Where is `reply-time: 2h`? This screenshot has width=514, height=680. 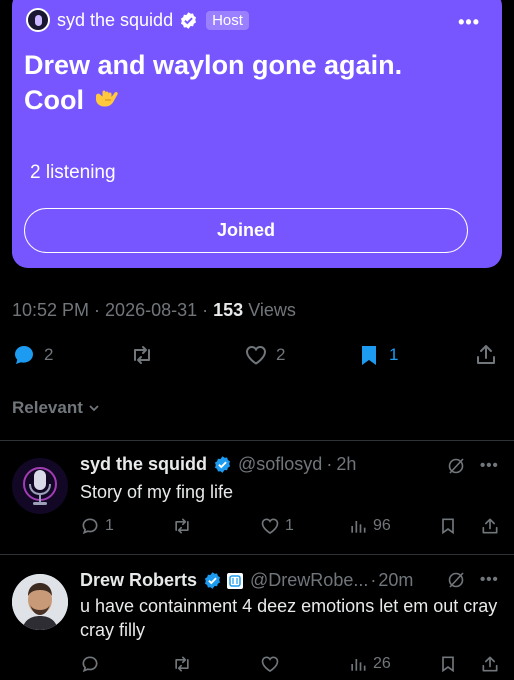
reply-time: 2h is located at coordinates (346, 464).